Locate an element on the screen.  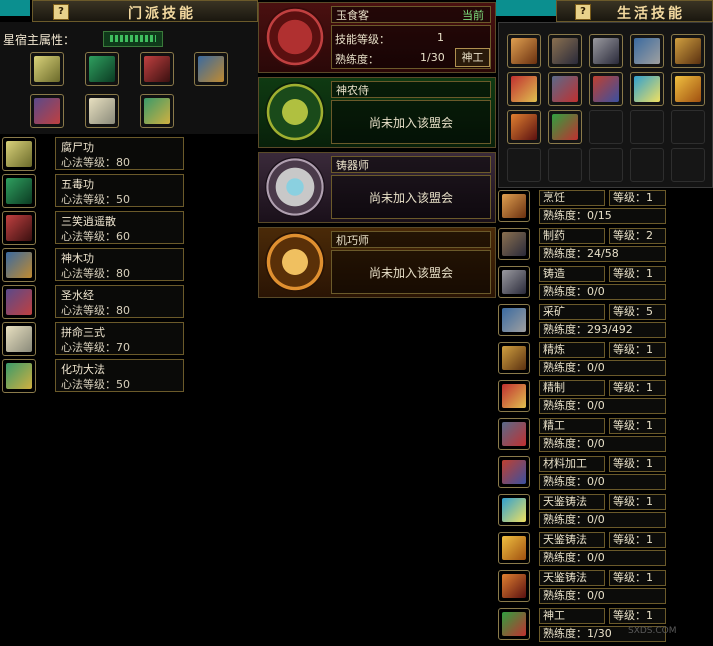
life-skill-name: 制药 is located at coordinates (572, 236).